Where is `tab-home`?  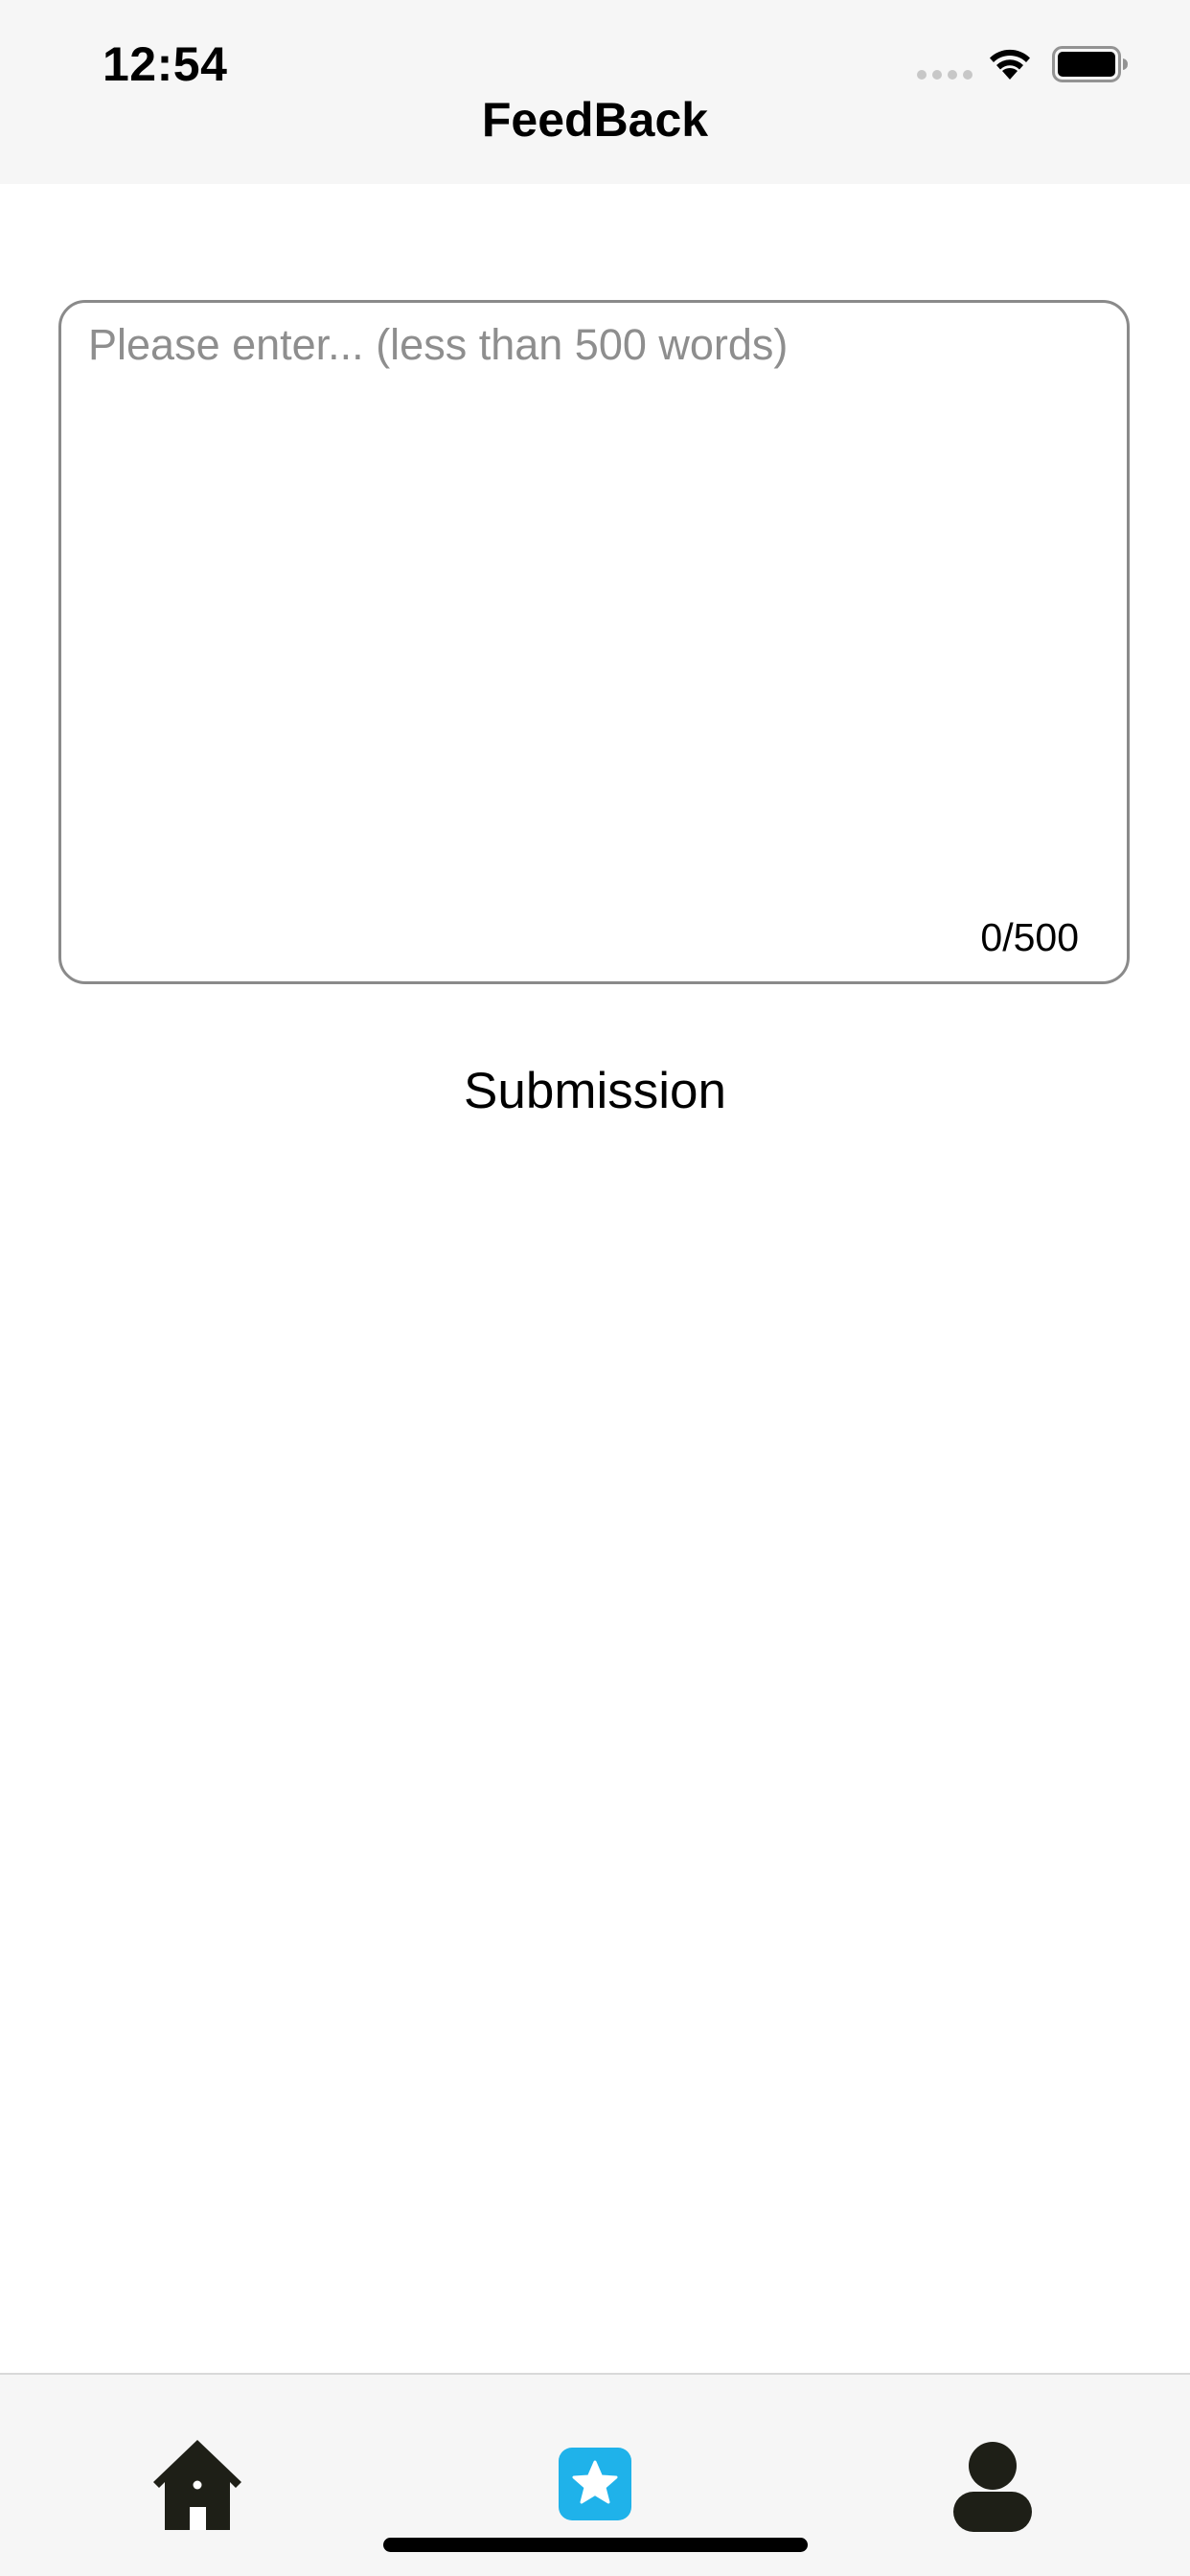
tab-home is located at coordinates (198, 2485).